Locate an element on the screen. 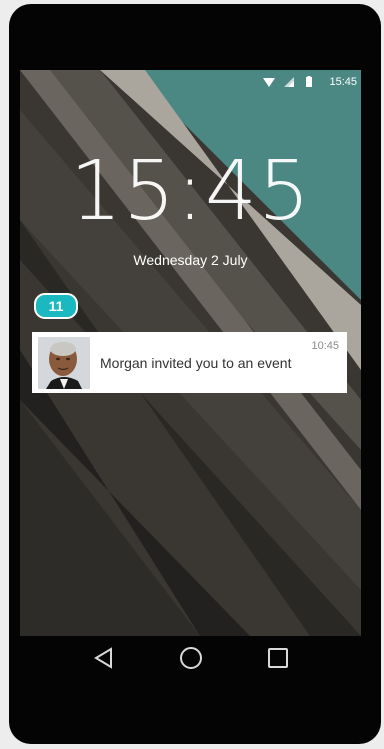 The width and height of the screenshot is (384, 749). notification-count-badge: 11 is located at coordinates (56, 306).